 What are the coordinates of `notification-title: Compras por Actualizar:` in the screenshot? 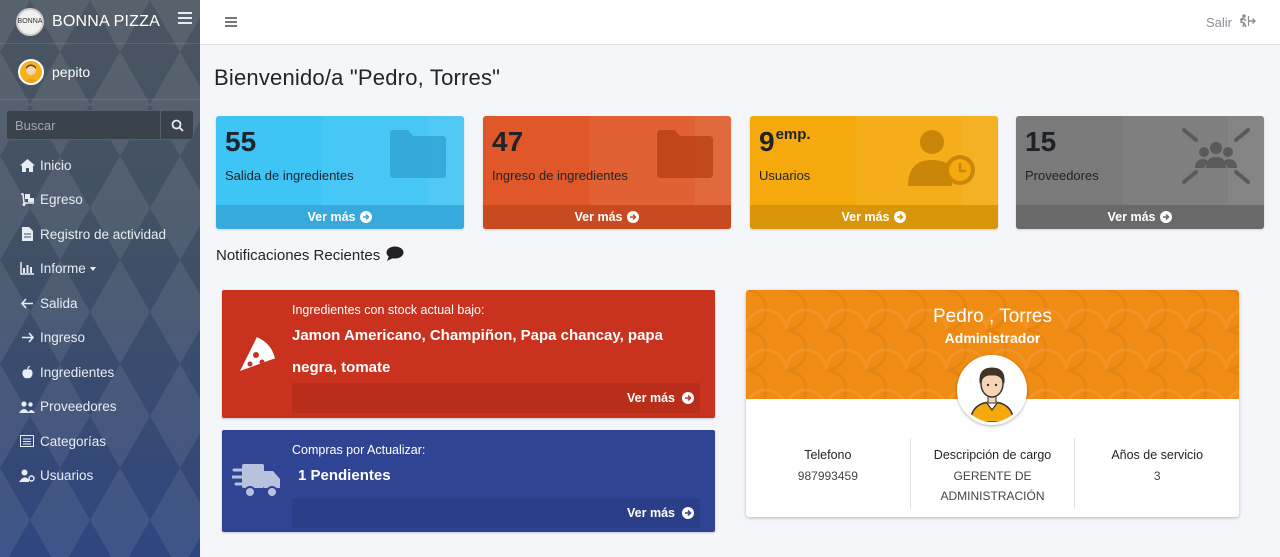 It's located at (359, 450).